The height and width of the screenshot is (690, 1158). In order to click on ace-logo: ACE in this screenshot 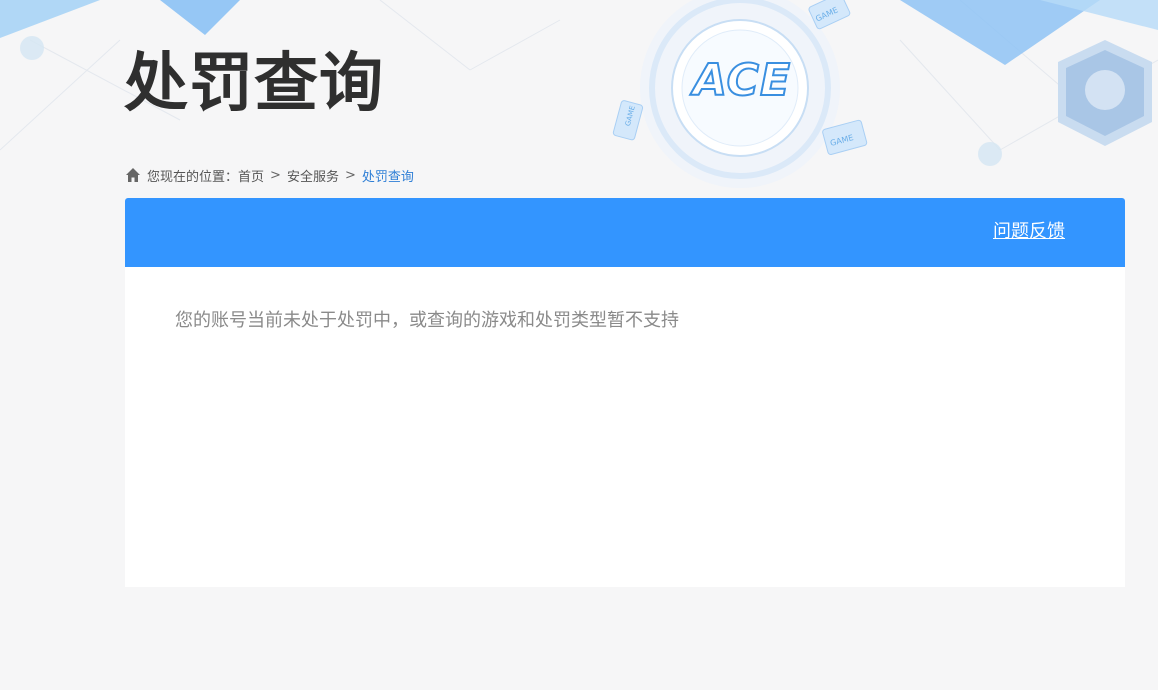, I will do `click(742, 81)`.